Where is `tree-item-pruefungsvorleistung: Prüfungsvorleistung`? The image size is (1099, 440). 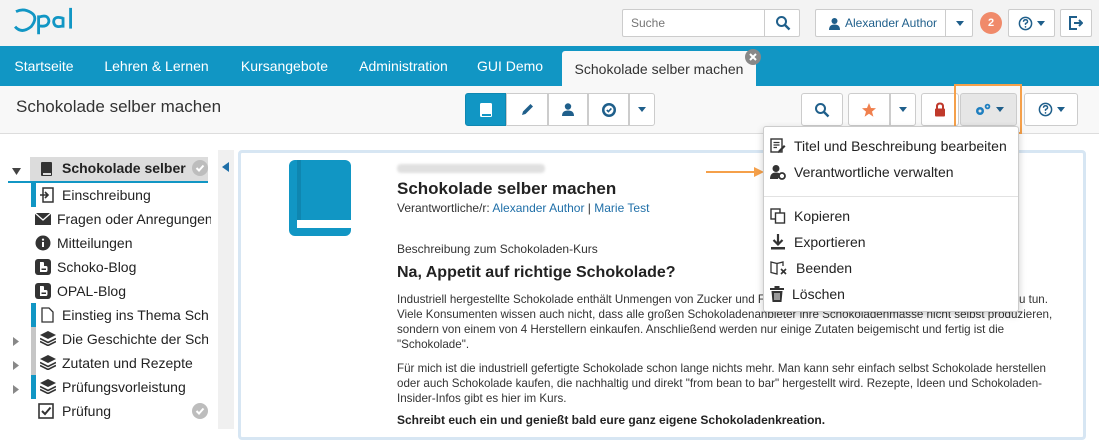 tree-item-pruefungsvorleistung: Prüfungsvorleistung is located at coordinates (135, 387).